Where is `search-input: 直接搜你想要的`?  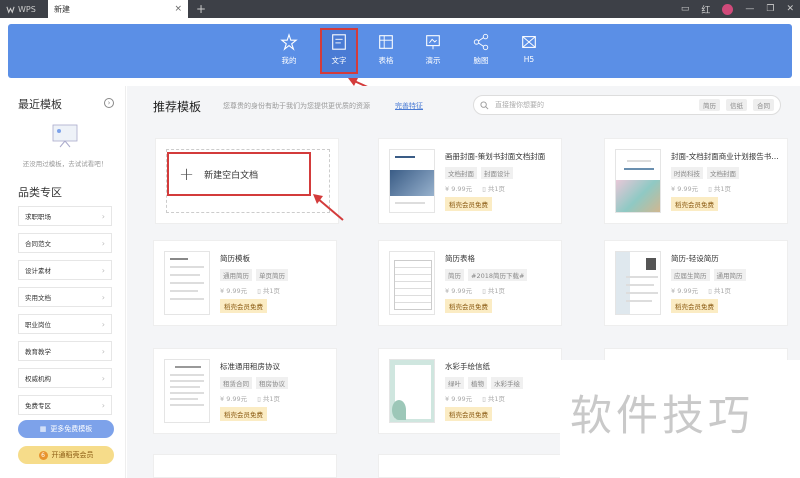 search-input: 直接搜你想要的 is located at coordinates (594, 105).